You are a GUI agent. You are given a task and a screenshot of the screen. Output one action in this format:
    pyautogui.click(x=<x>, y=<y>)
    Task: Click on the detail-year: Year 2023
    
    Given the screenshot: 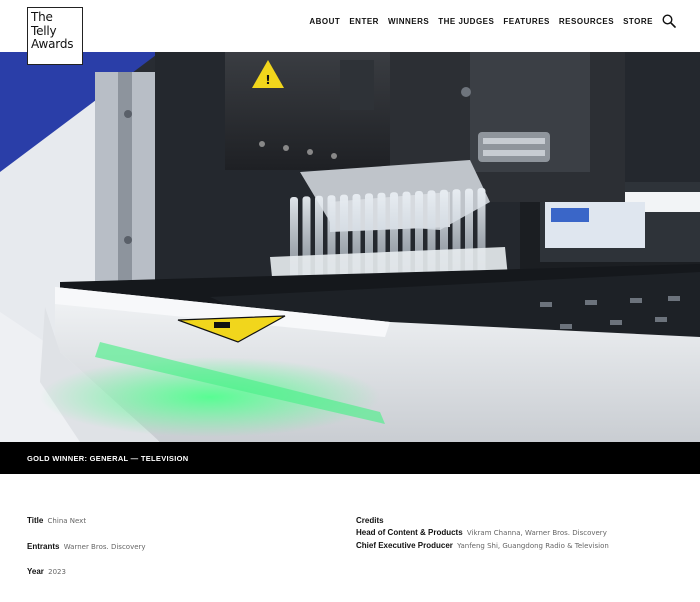 What is the action you would take?
    pyautogui.click(x=46, y=571)
    